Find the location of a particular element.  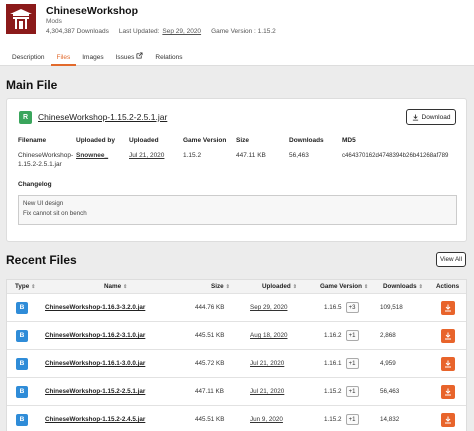

upload-date: Aug 18, 2020 is located at coordinates (269, 335).